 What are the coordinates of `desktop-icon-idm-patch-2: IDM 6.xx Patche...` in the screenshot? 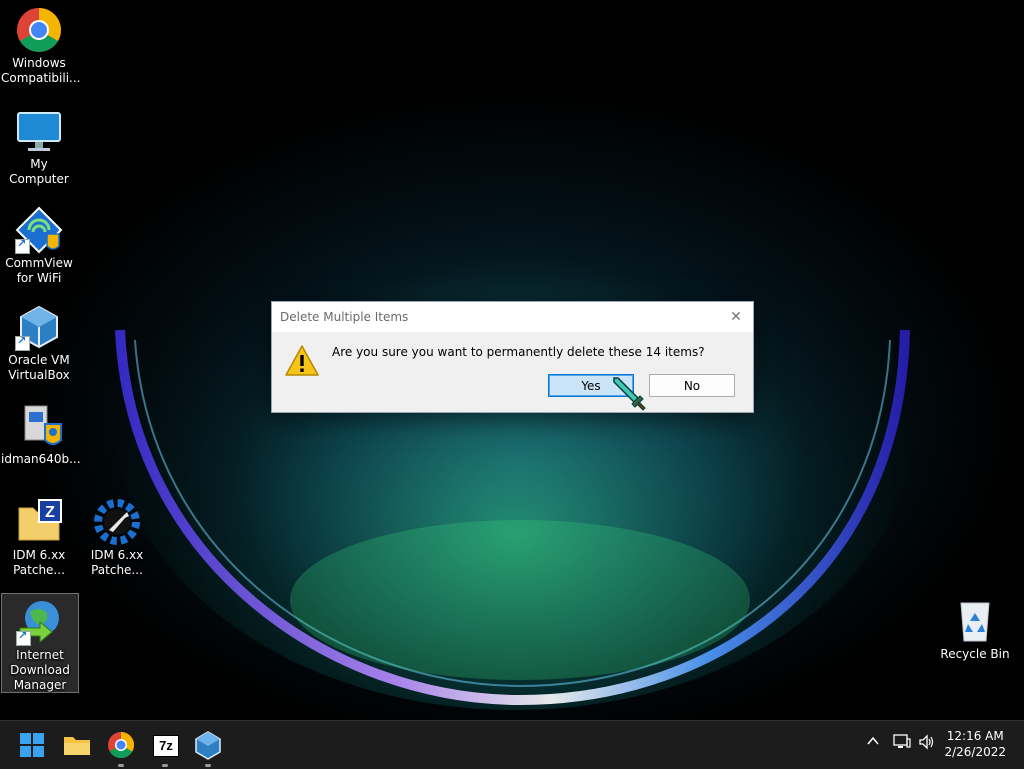 It's located at (117, 536).